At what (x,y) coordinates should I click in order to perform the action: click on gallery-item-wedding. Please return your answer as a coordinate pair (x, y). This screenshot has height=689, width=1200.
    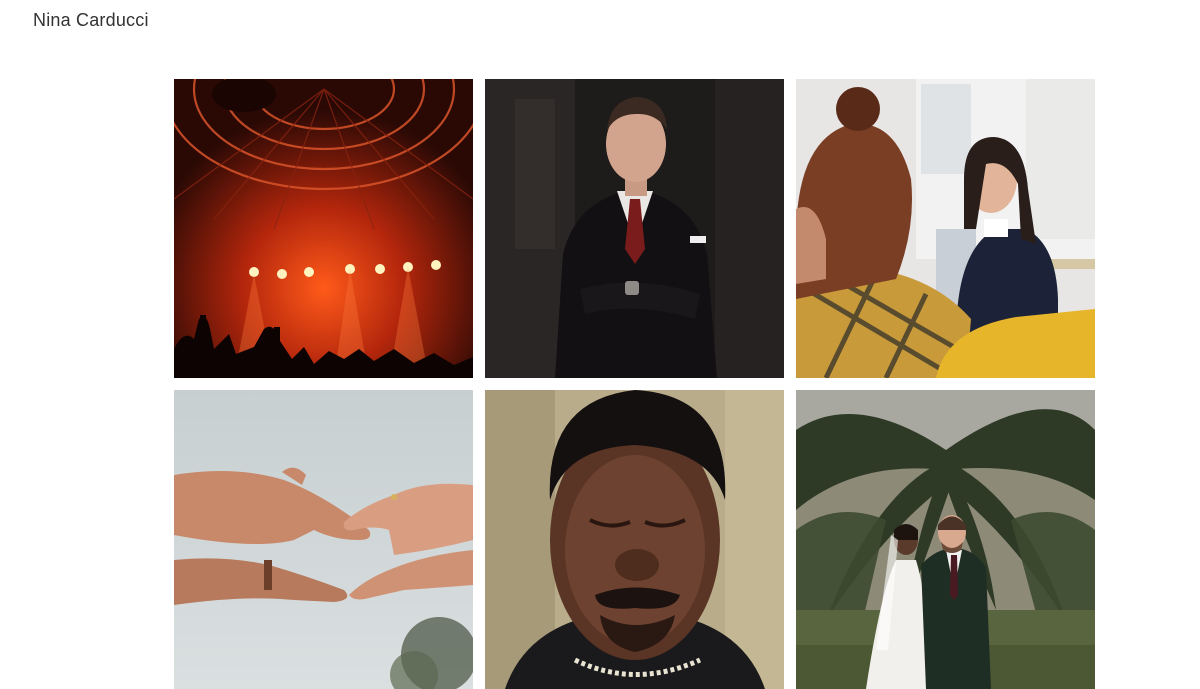
    Looking at the image, I should click on (945, 539).